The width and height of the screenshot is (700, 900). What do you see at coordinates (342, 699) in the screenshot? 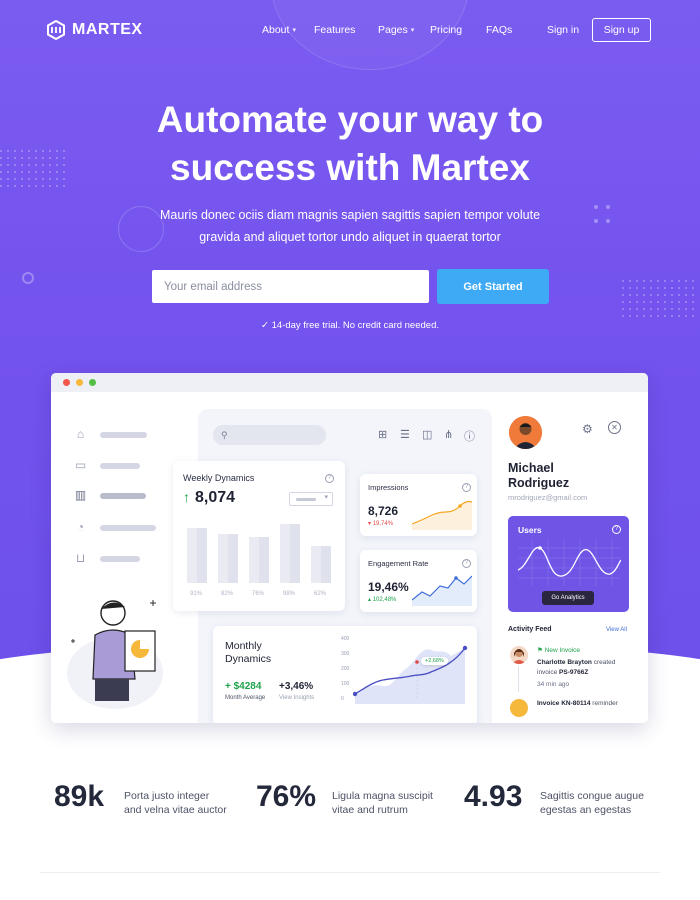
I see `y-tick-label: 0` at bounding box center [342, 699].